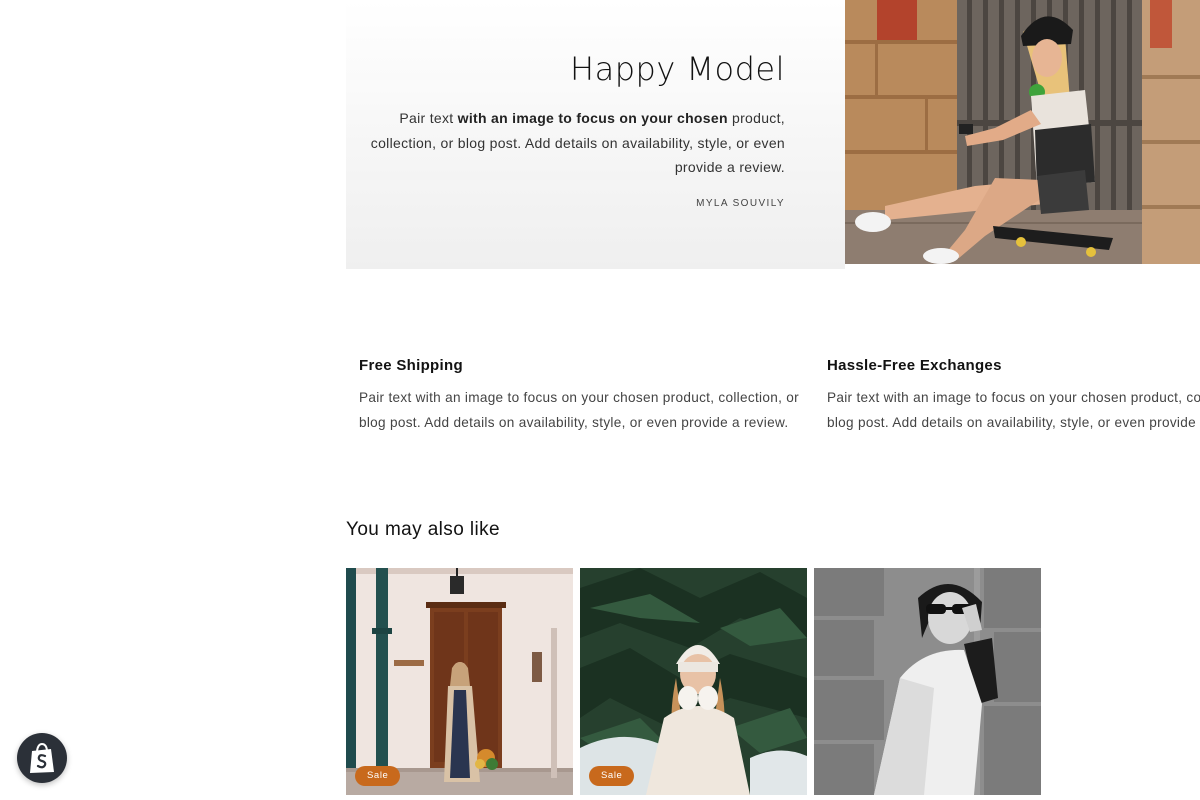  I want to click on testimonial-title: Happy Model, so click(677, 69).